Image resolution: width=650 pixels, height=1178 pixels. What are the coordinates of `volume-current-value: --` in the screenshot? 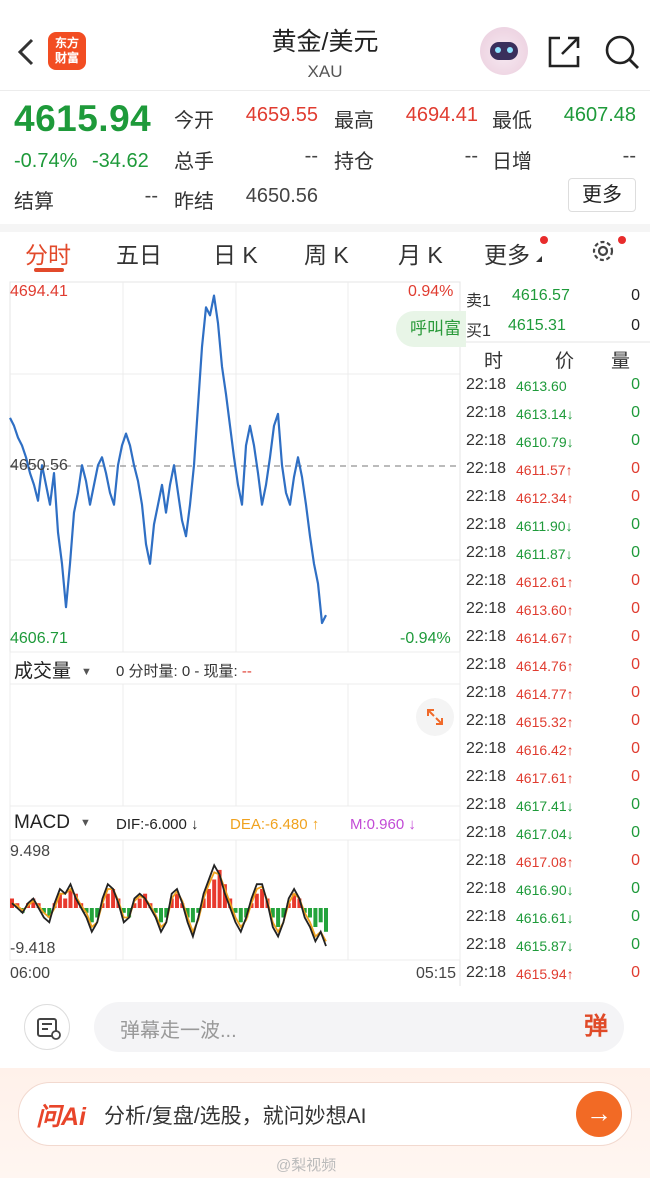 It's located at (246, 671).